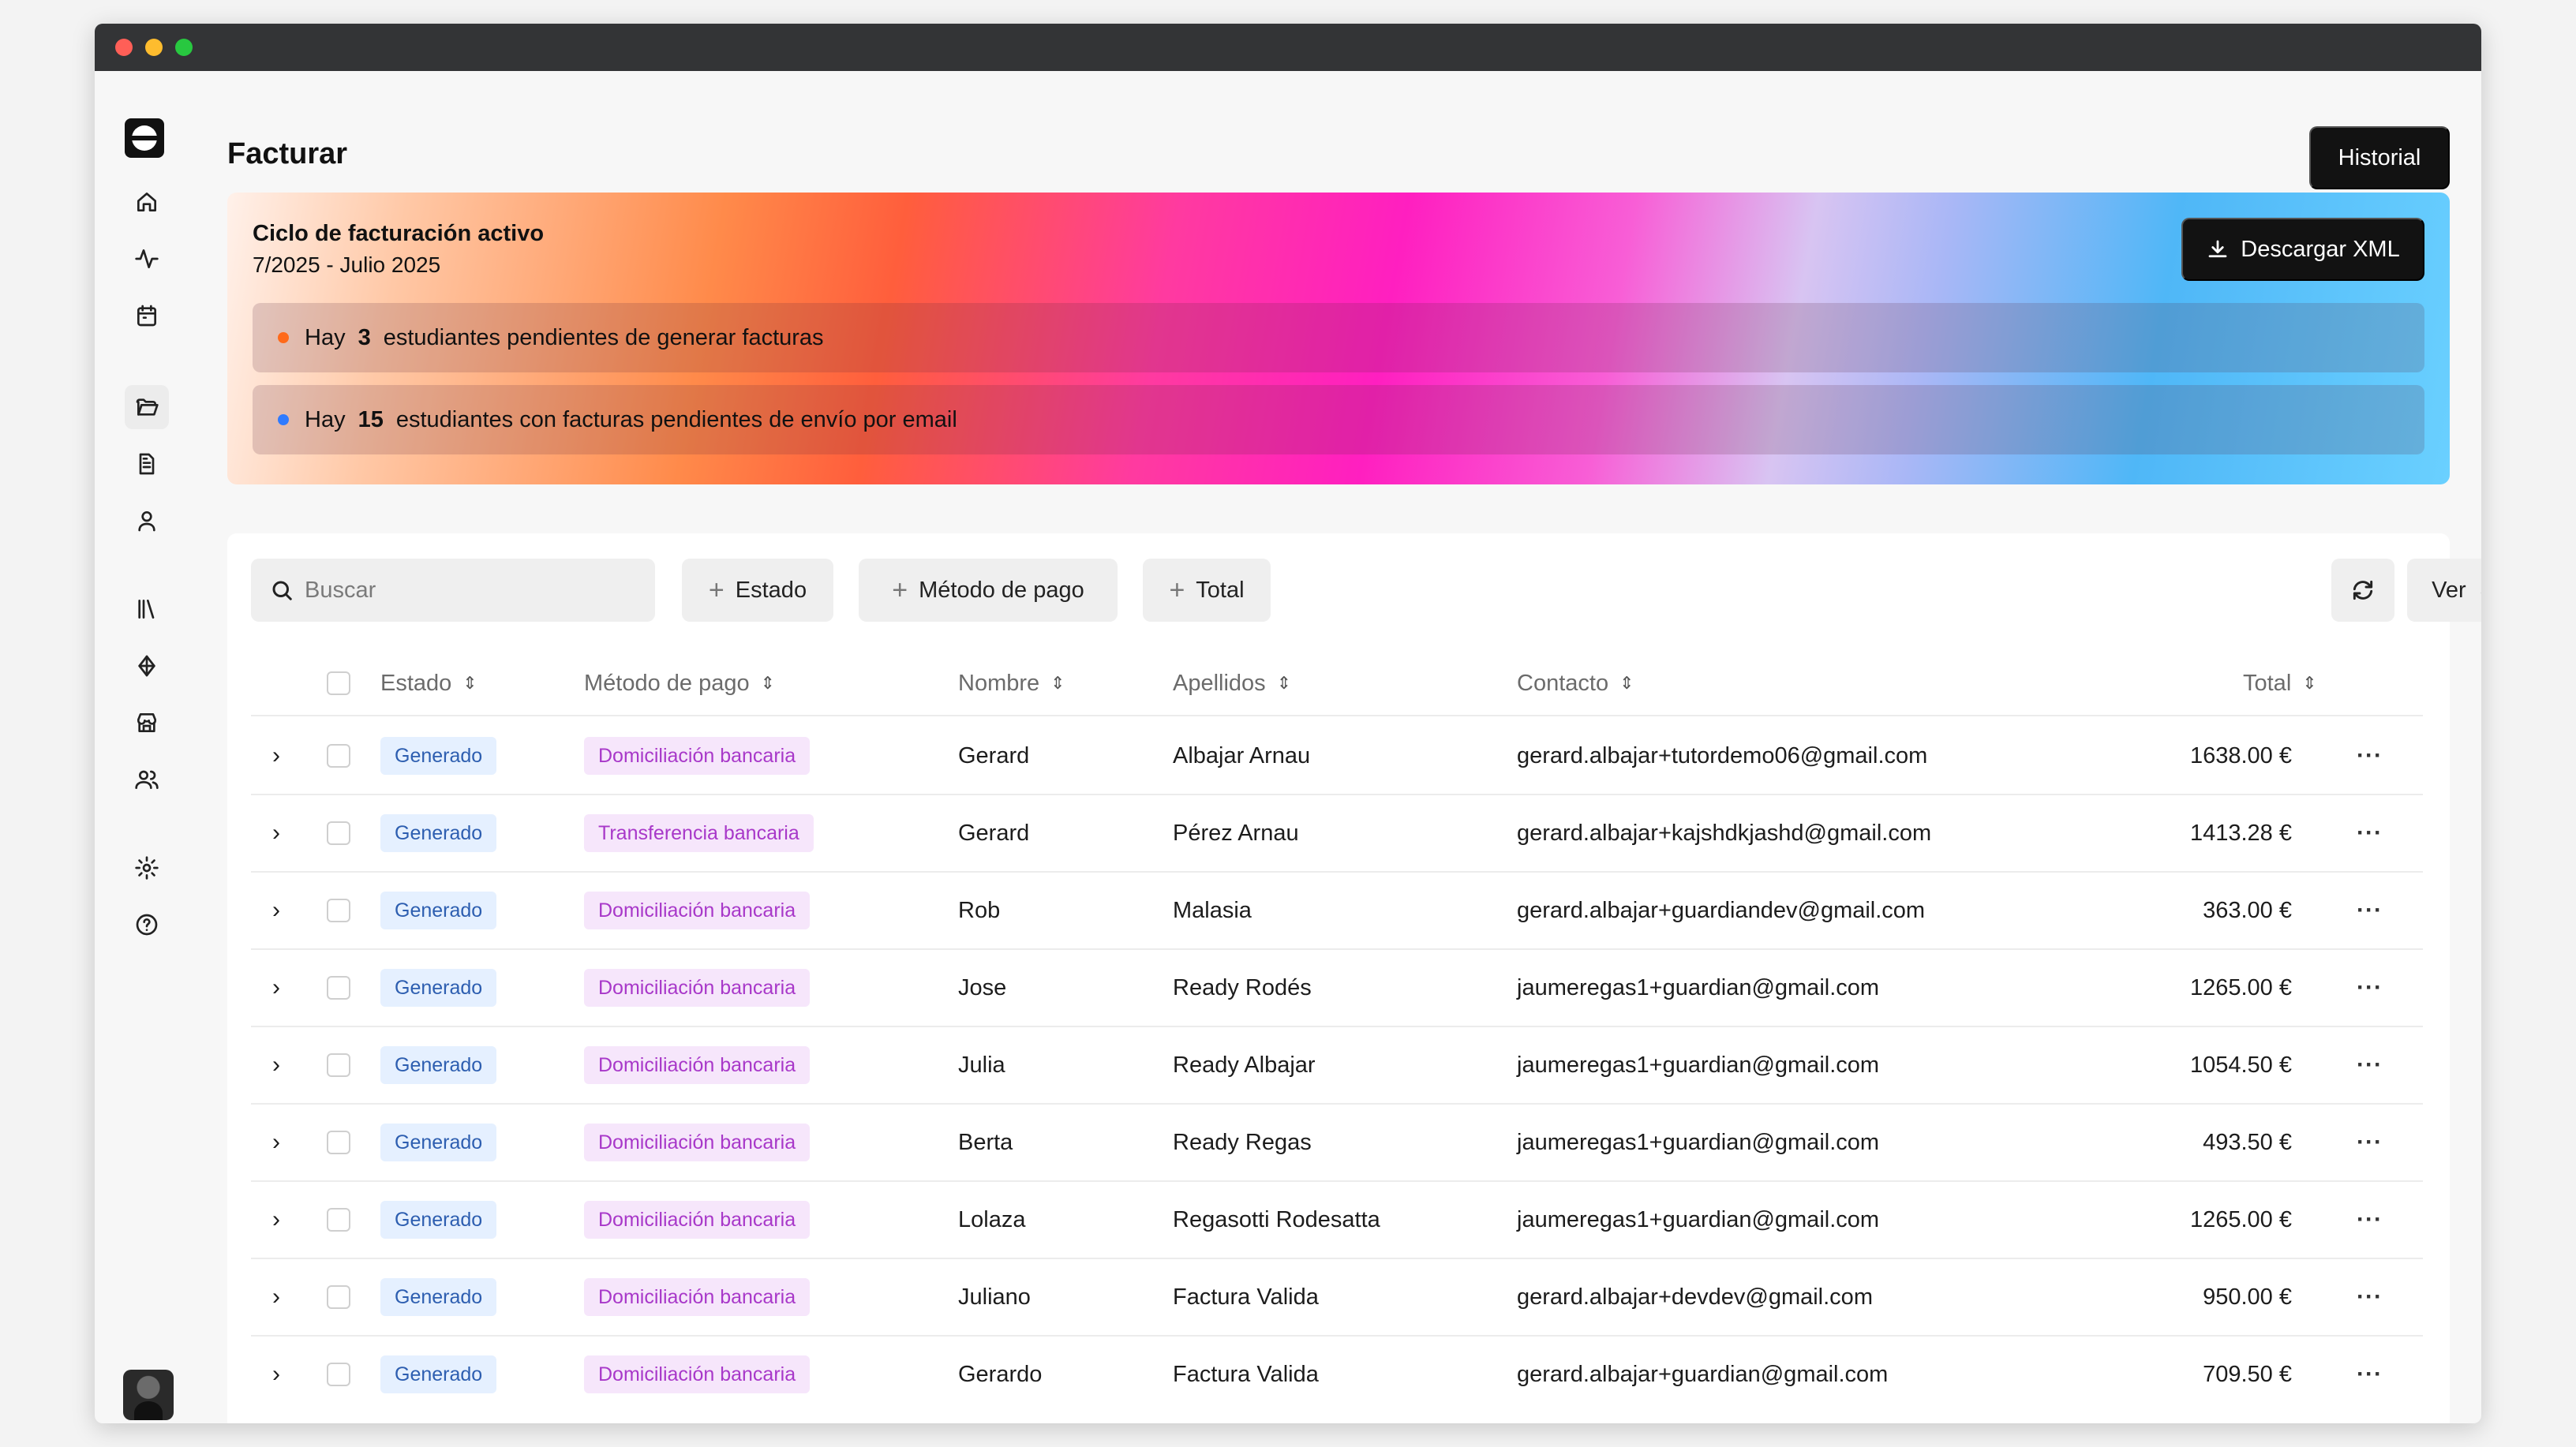  Describe the element at coordinates (2240, 833) in the screenshot. I see `total-cell: 1413.28 €` at that location.